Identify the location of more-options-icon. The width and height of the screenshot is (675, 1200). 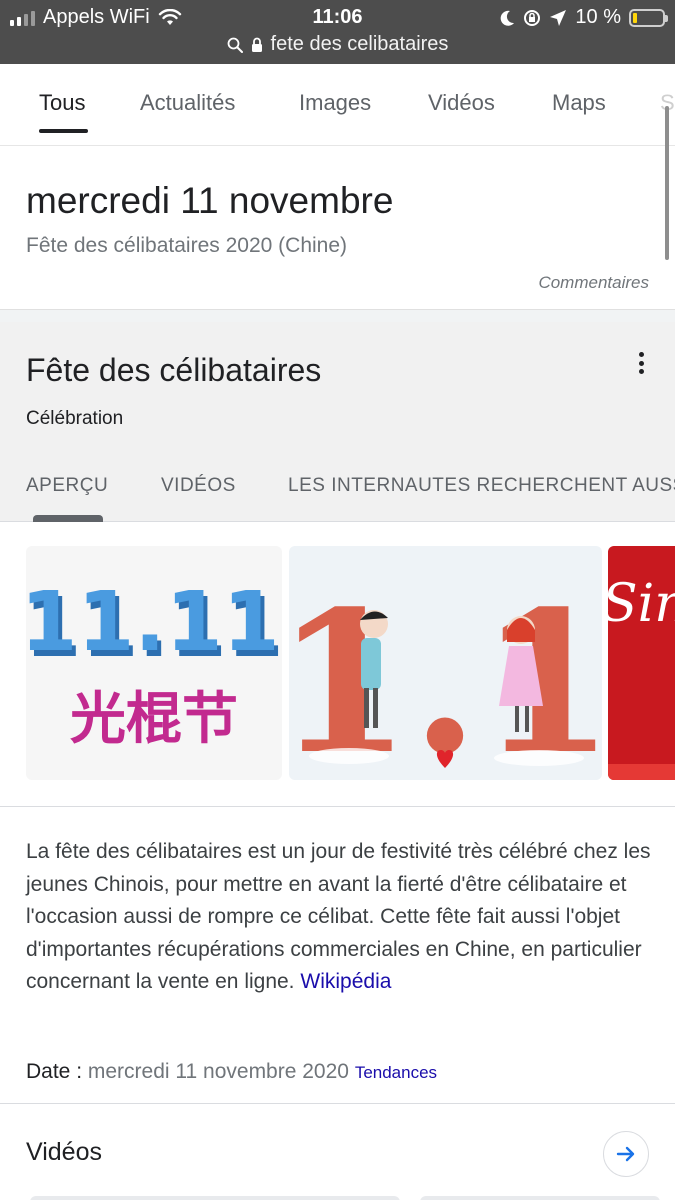
(642, 363).